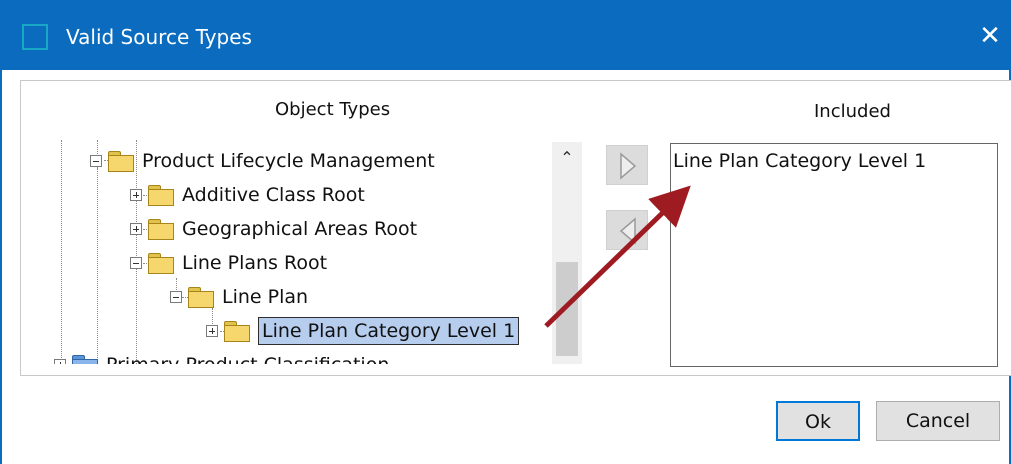  Describe the element at coordinates (567, 309) in the screenshot. I see `scrollbar-thumb` at that location.